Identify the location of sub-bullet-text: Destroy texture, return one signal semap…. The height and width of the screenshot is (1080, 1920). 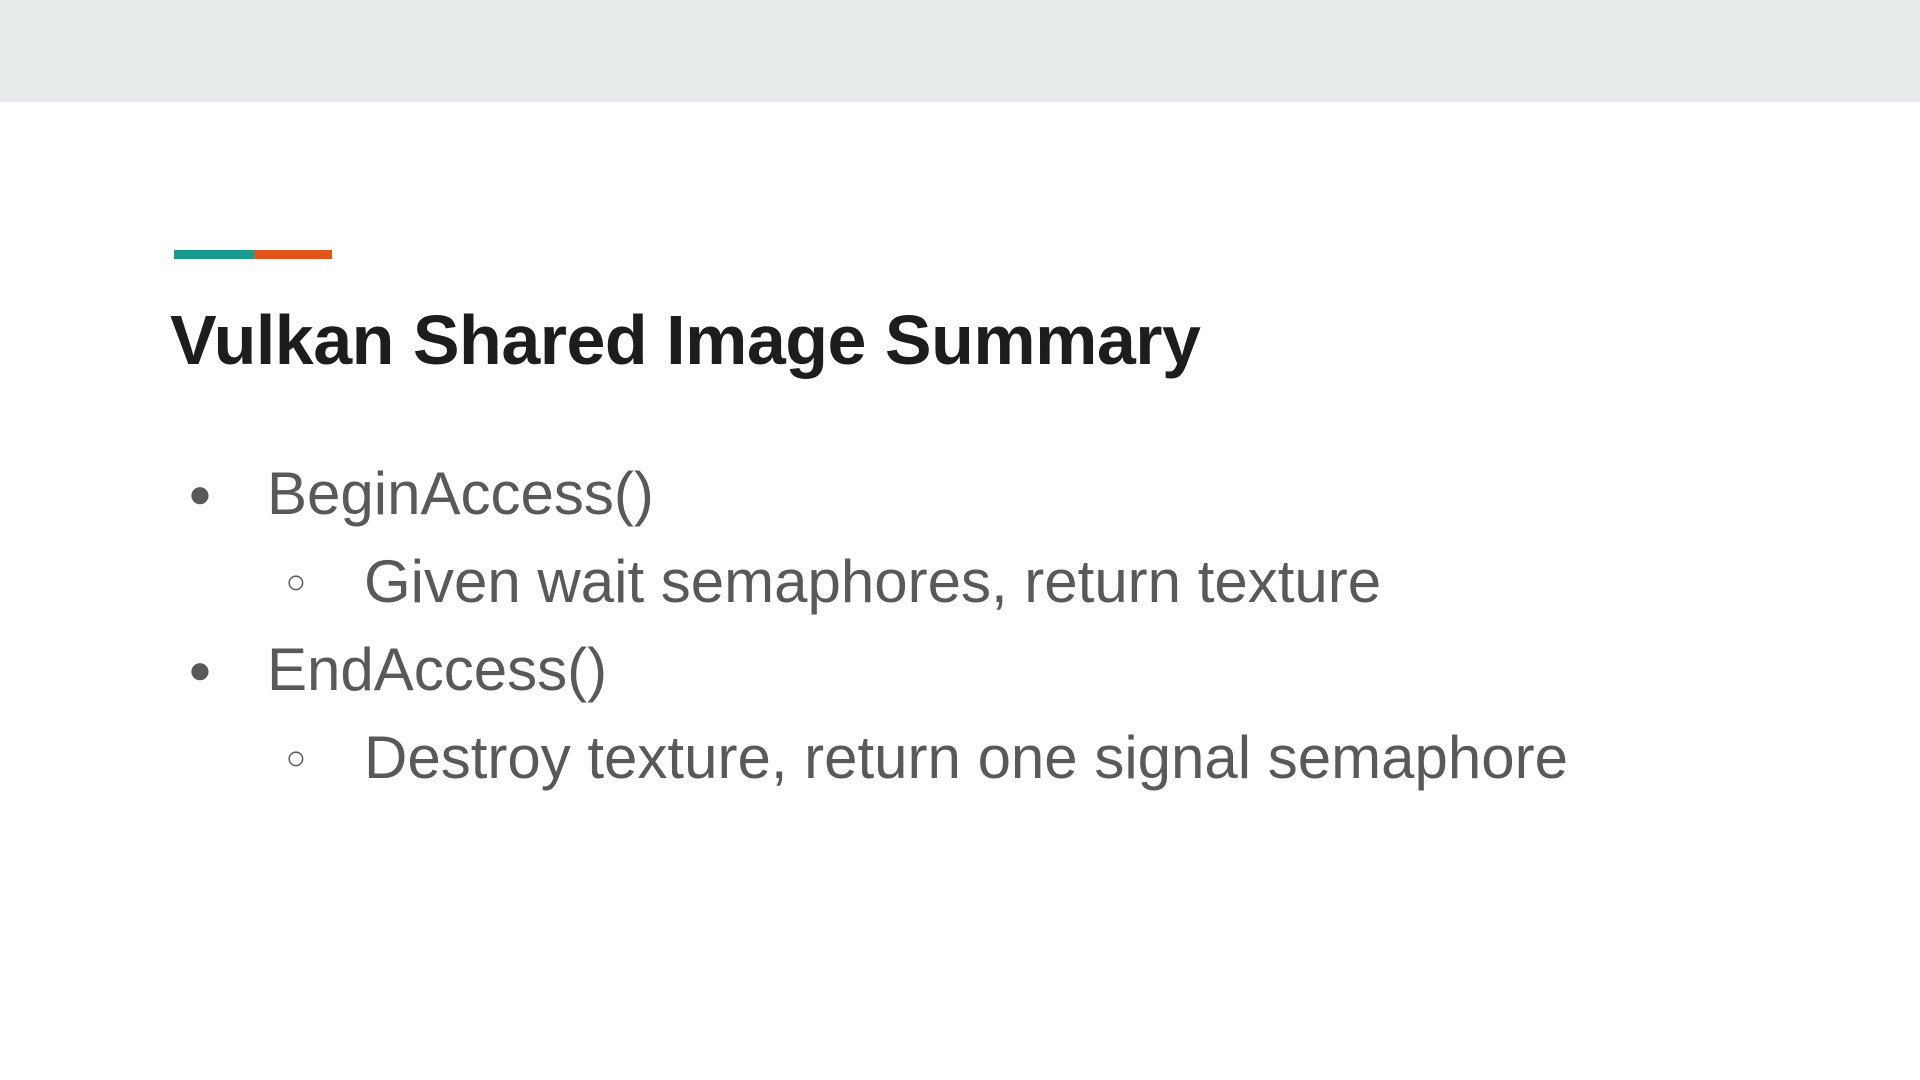
(966, 757).